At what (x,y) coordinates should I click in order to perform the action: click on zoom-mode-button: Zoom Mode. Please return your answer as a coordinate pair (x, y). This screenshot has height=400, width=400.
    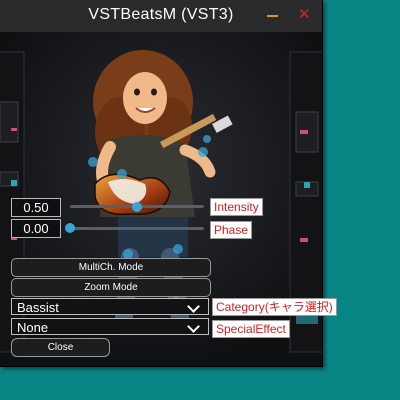
    Looking at the image, I should click on (111, 287).